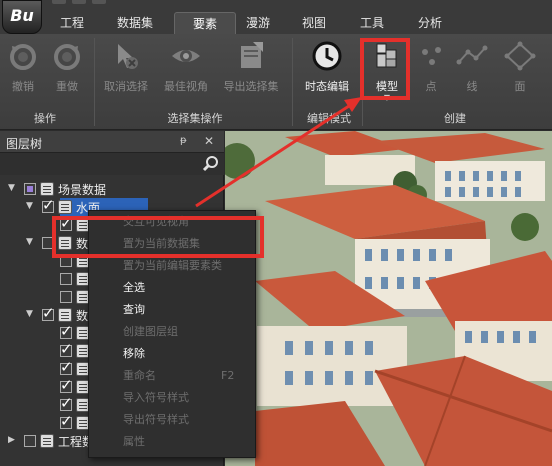 This screenshot has width=552, height=466. Describe the element at coordinates (139, 375) in the screenshot. I see `menu-item-label: 重命名` at that location.